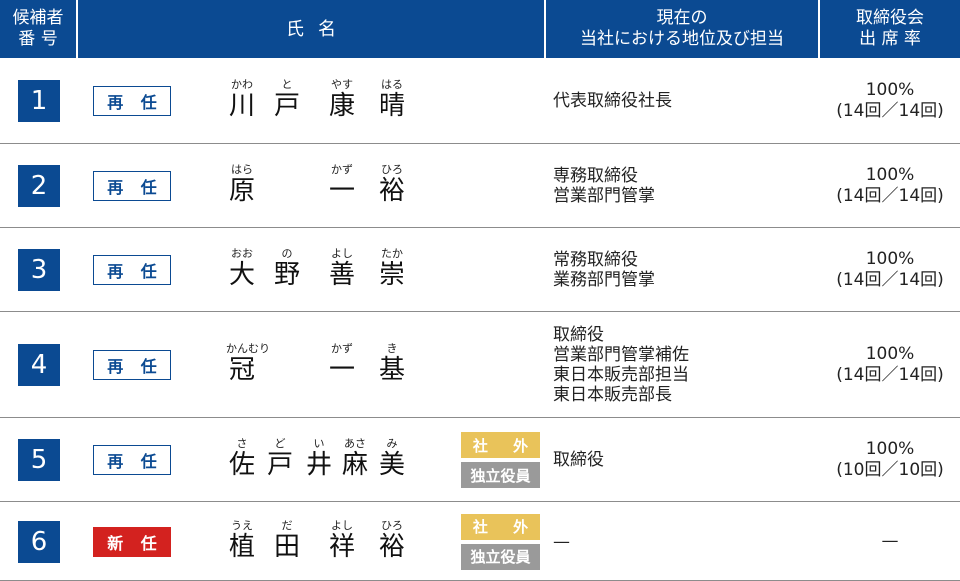  I want to click on name-character: おお大, so click(242, 269).